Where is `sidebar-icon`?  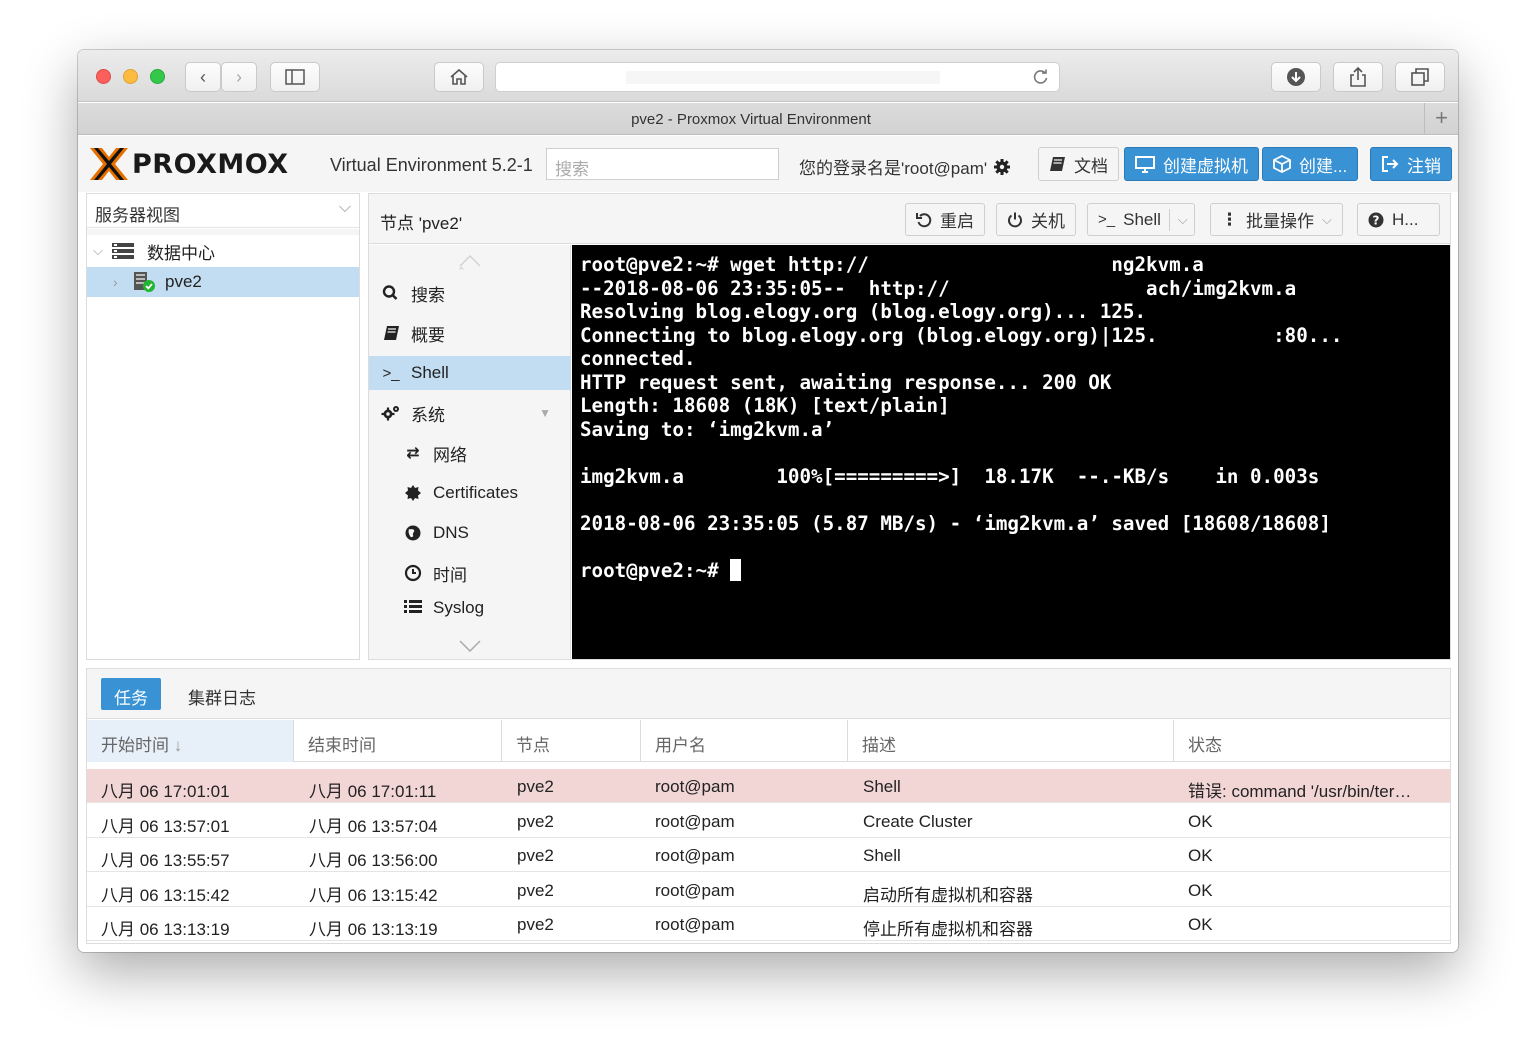 sidebar-icon is located at coordinates (295, 77).